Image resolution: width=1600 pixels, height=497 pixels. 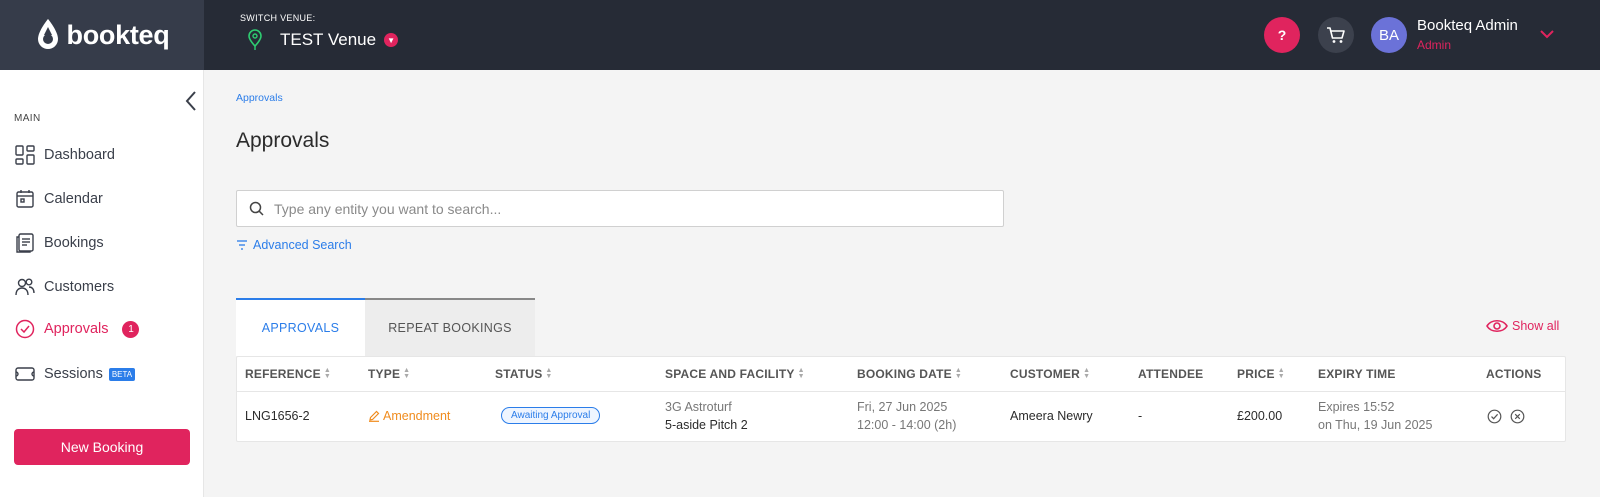 I want to click on cell-customer: Ameera Newry, so click(x=1051, y=416).